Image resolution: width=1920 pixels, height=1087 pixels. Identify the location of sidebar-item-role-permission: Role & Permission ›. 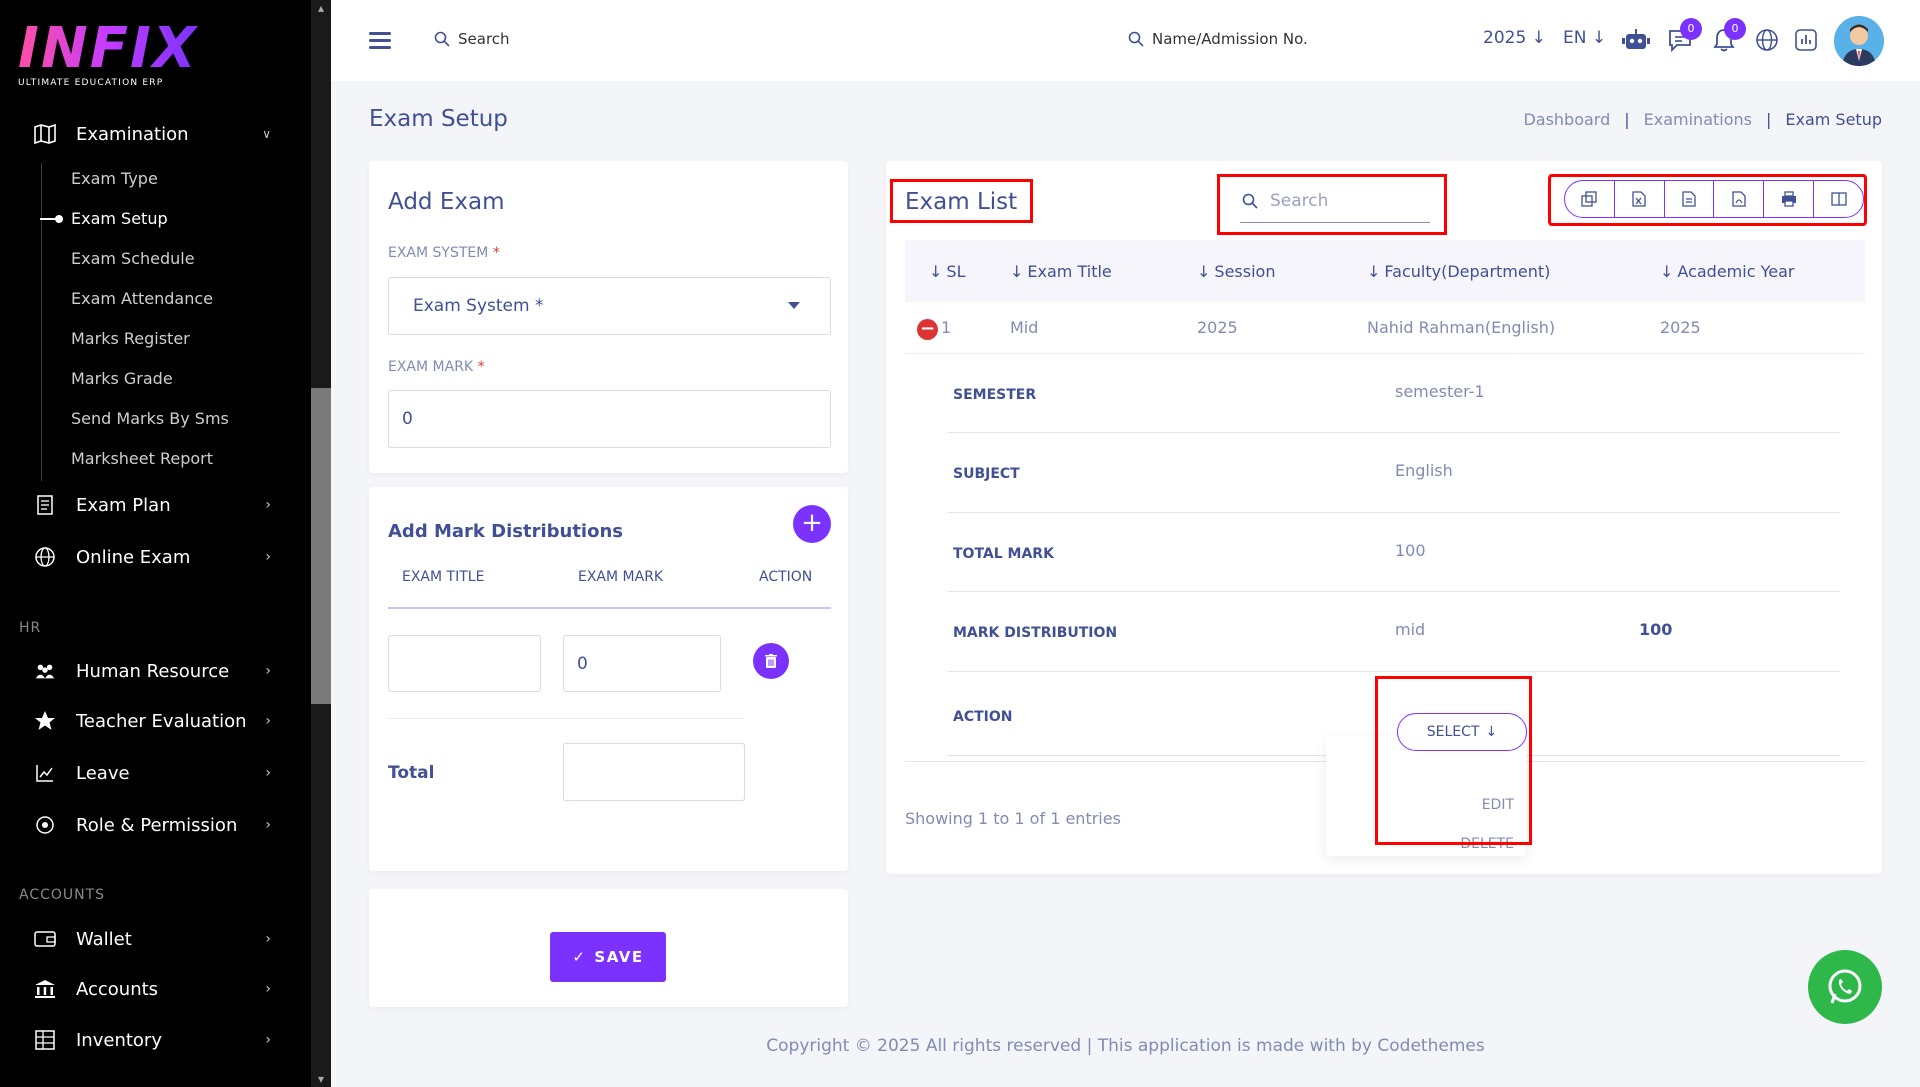
(155, 825).